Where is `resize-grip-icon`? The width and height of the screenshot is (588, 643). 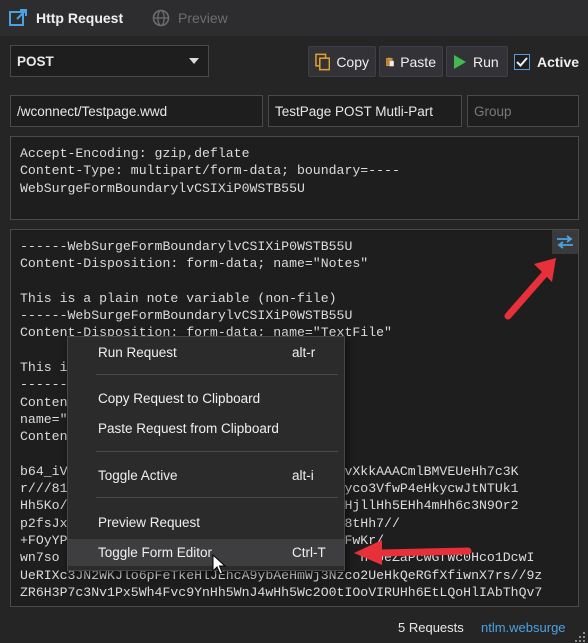 resize-grip-icon is located at coordinates (580, 637).